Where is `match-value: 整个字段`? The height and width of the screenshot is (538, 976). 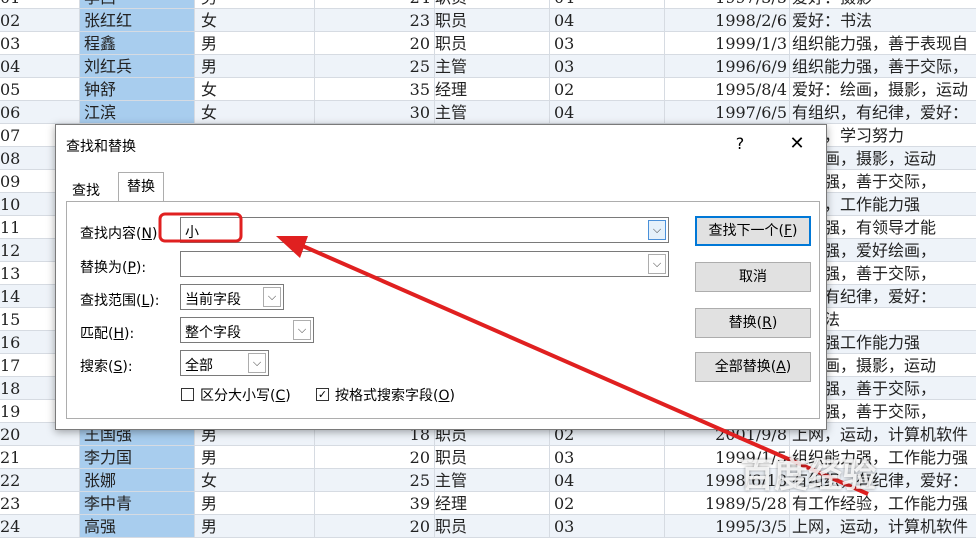
match-value: 整个字段 is located at coordinates (213, 333).